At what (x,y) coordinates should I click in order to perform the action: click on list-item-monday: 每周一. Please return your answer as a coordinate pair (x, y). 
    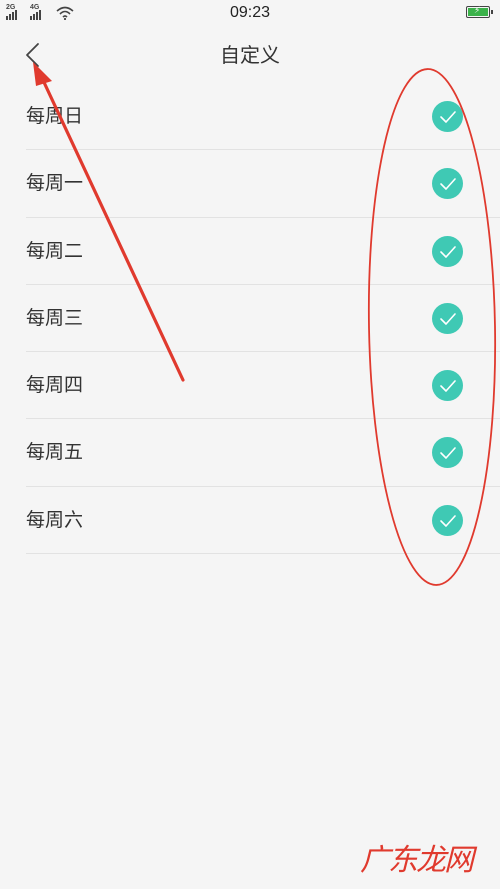
    Looking at the image, I should click on (250, 184).